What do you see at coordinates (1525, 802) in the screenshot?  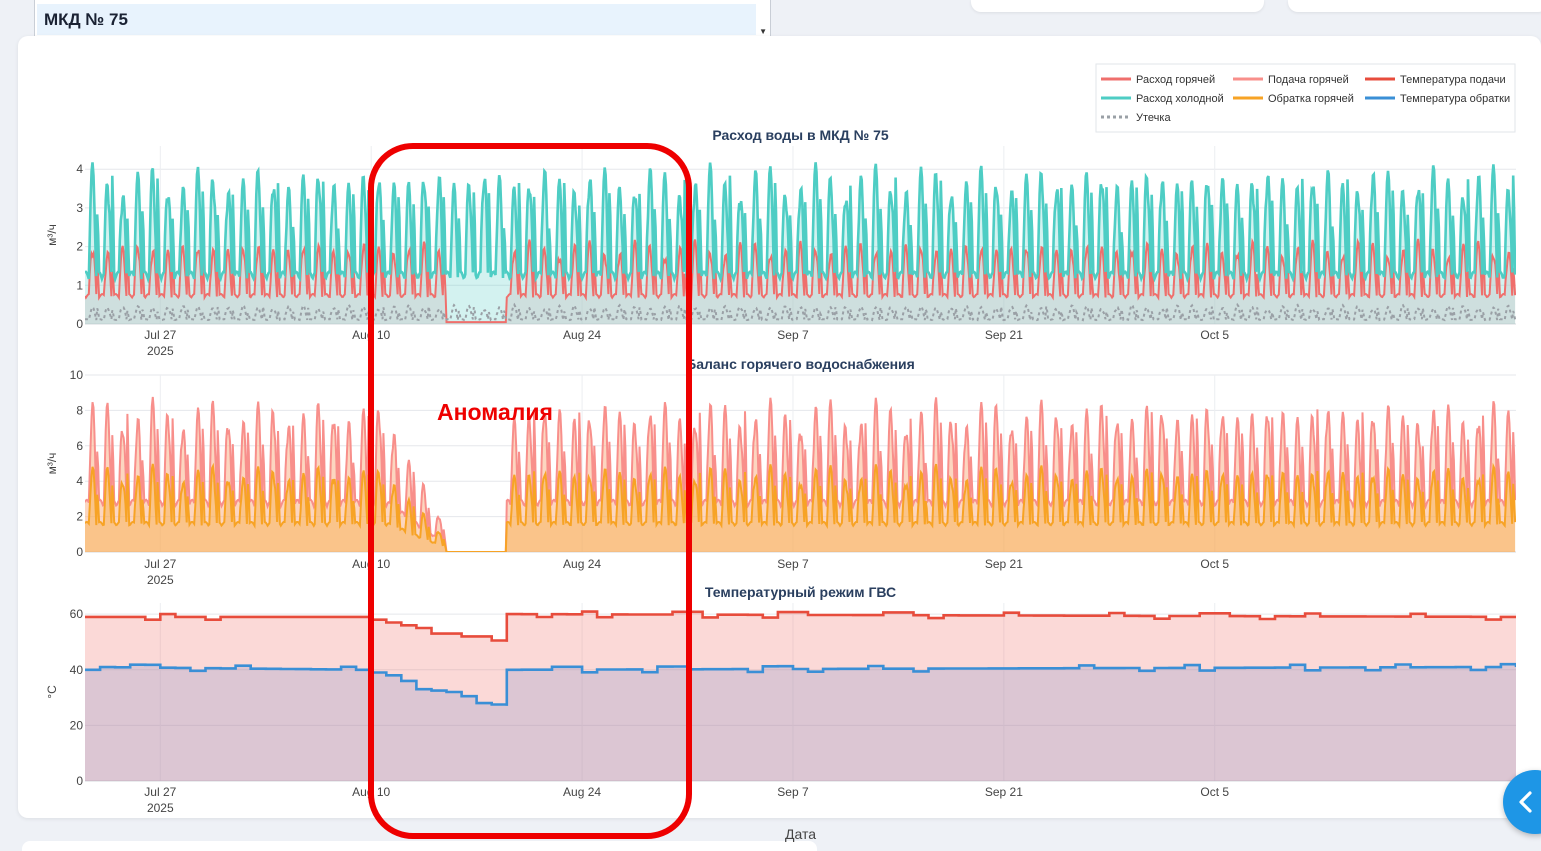 I see `chevron-left-icon` at bounding box center [1525, 802].